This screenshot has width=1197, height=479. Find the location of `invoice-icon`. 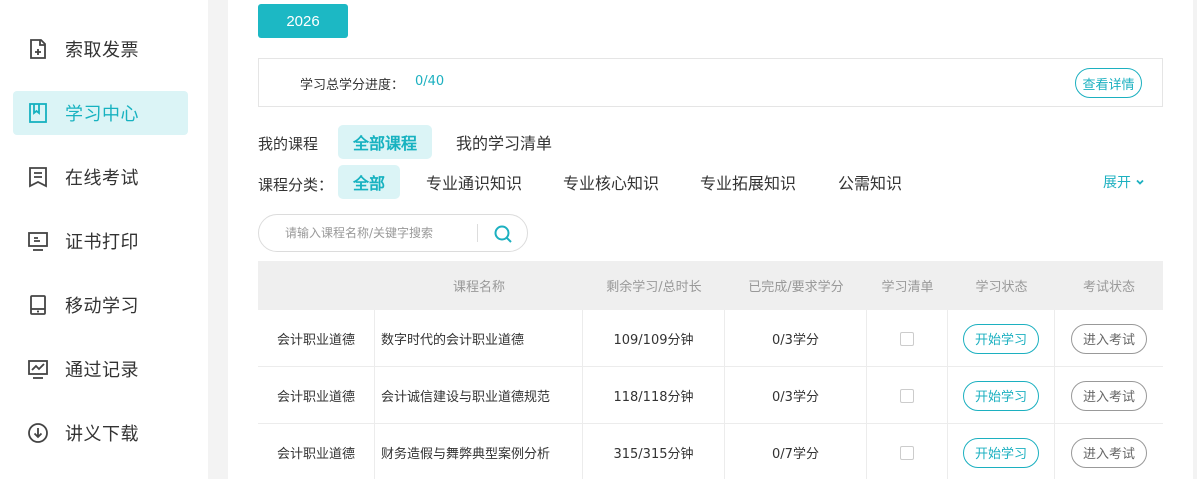

invoice-icon is located at coordinates (38, 49).